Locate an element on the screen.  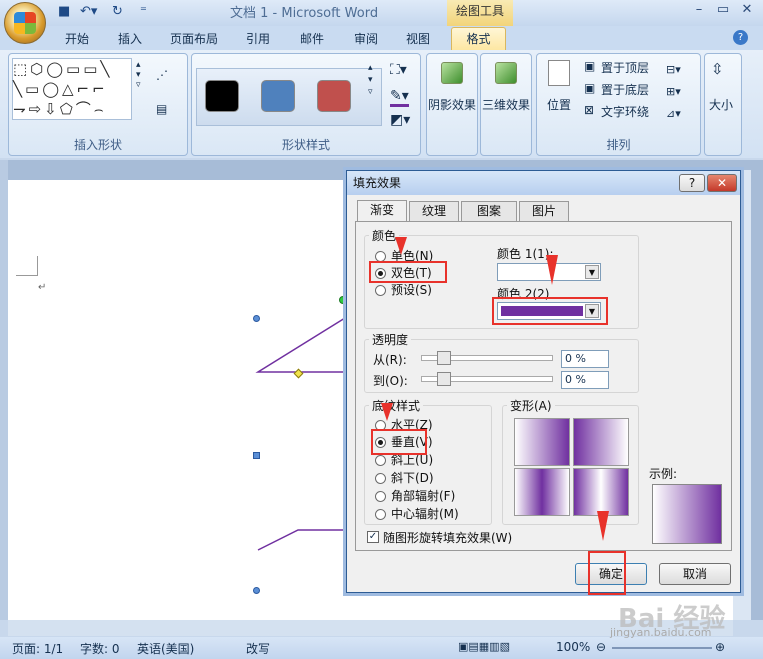
zoom-out-icon: ⊖ is located at coordinates (601, 647).